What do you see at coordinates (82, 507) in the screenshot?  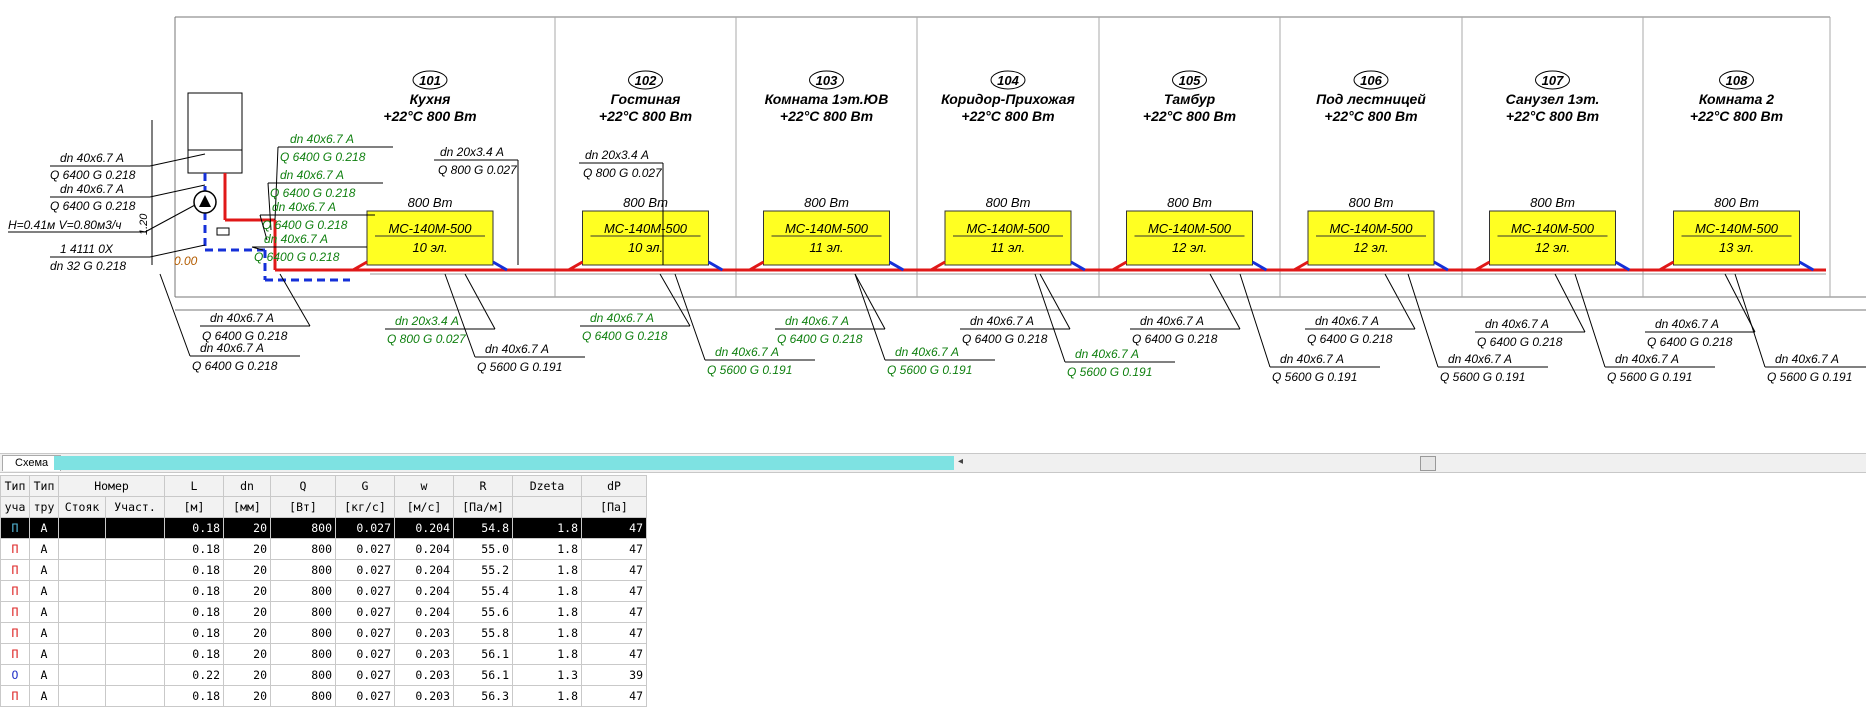 I see `column-unit: Стояк` at bounding box center [82, 507].